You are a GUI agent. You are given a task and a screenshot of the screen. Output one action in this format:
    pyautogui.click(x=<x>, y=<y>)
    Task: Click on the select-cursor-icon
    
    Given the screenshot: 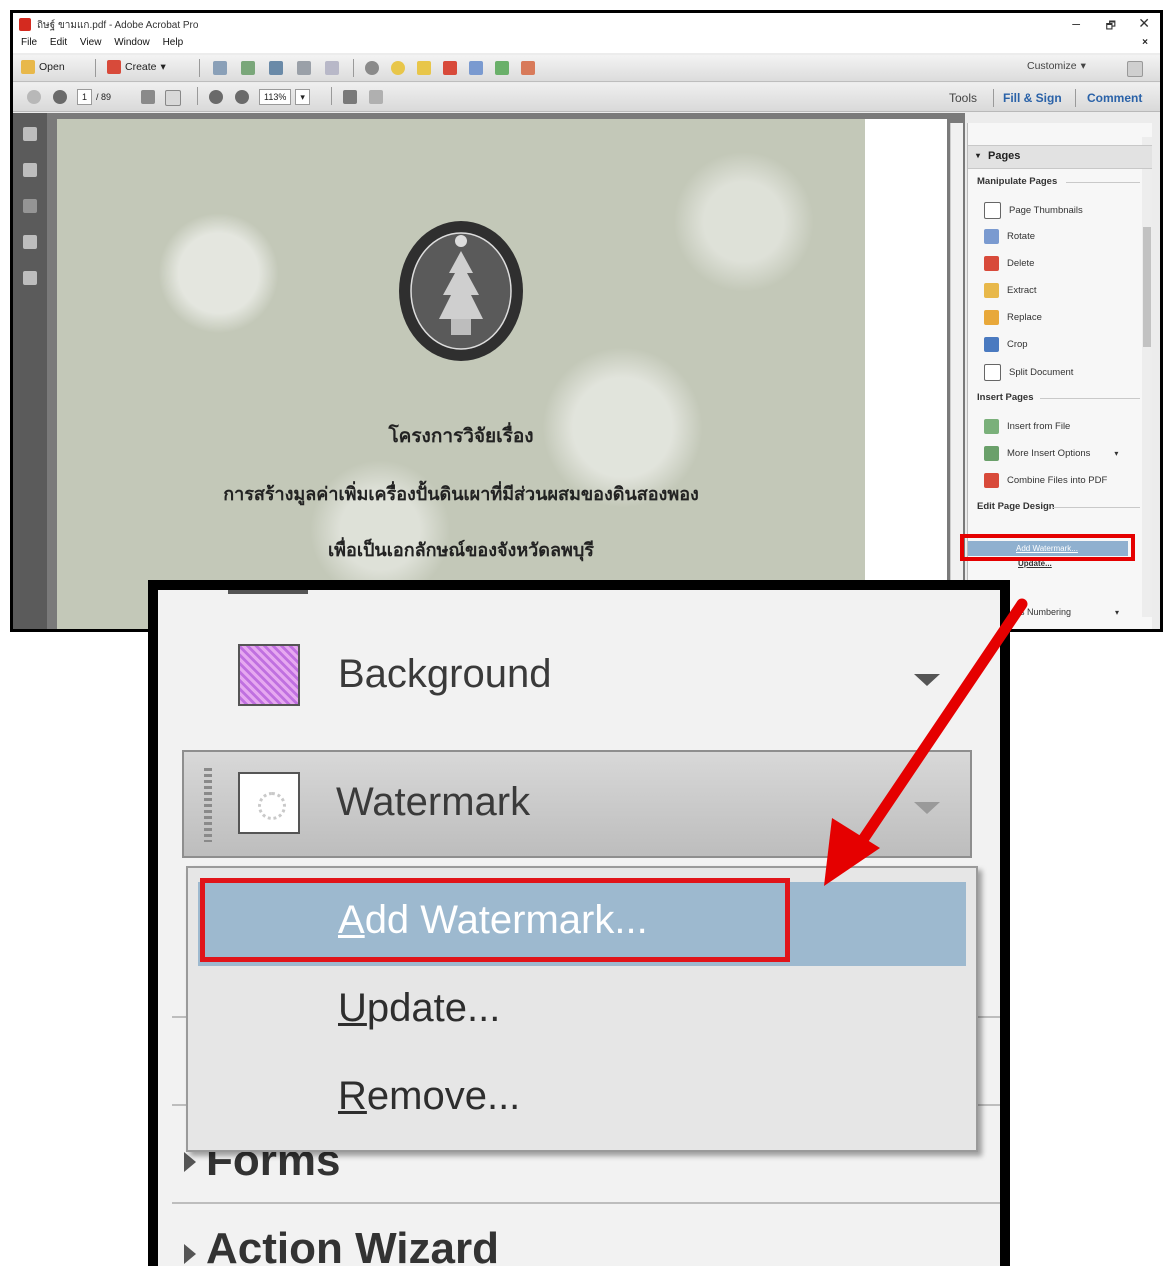 What is the action you would take?
    pyautogui.click(x=148, y=97)
    